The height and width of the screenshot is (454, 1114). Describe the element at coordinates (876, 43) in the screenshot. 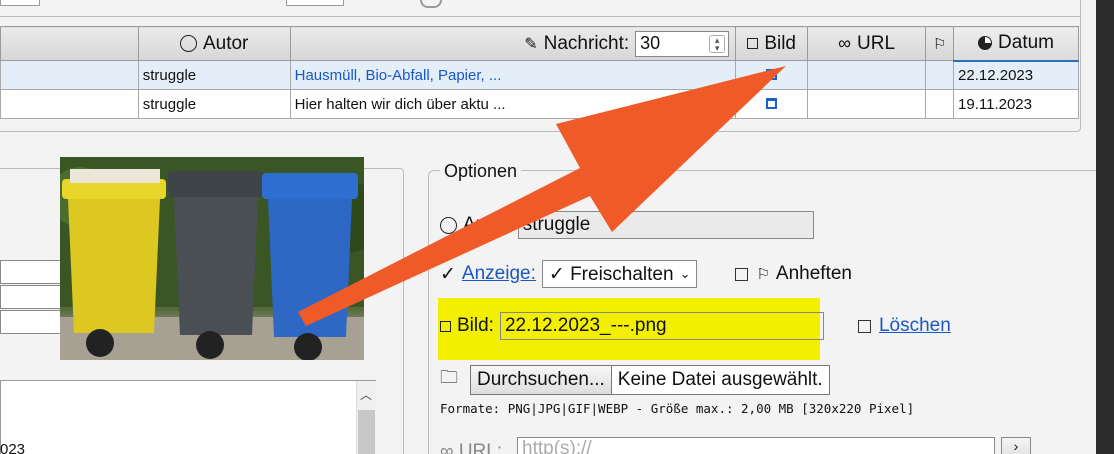

I see `col-url-label: URL` at that location.